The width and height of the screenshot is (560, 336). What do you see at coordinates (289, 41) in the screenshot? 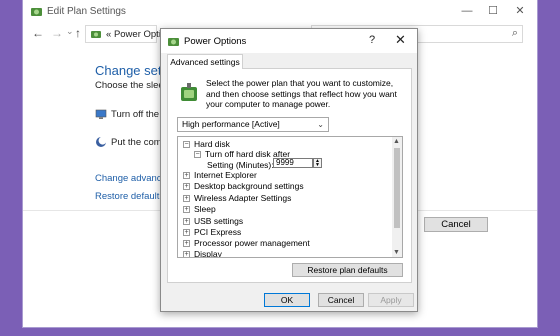
I see `dialog-title-bar: Power Options ? ✕` at bounding box center [289, 41].